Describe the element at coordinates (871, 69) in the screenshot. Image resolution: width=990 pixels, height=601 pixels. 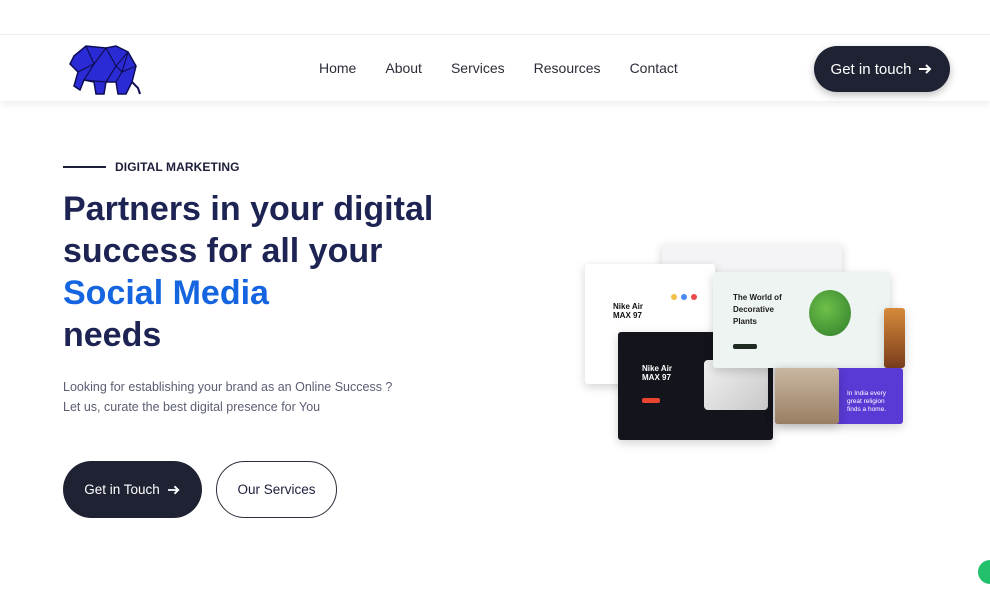
I see `get-in-touch-header-label: Get in touch` at that location.